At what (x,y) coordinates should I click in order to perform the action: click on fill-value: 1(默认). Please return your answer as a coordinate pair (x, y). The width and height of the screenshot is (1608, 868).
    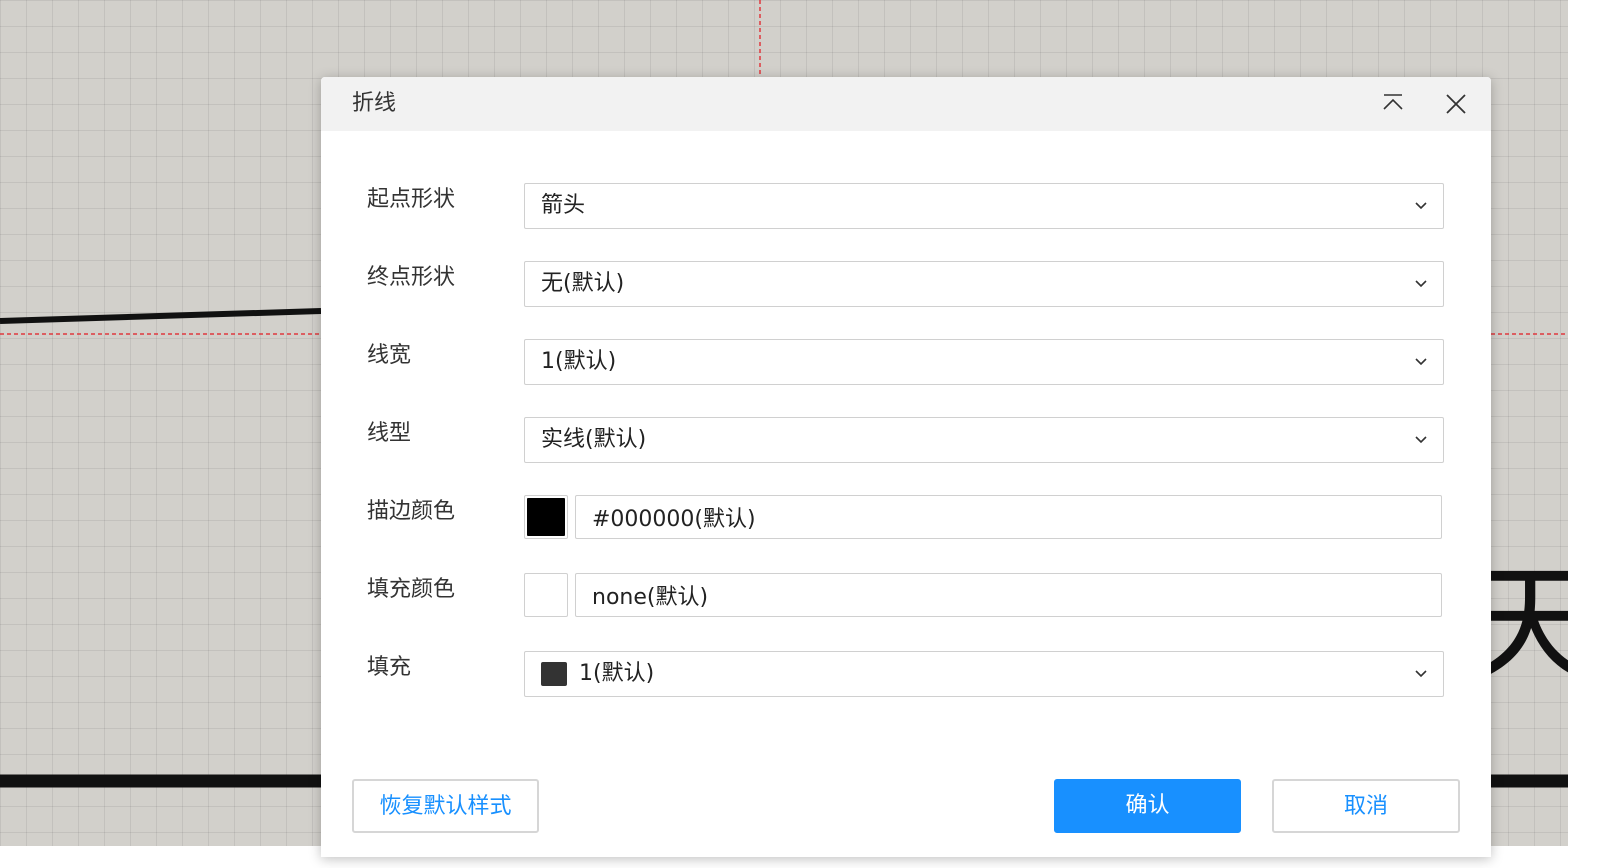
    Looking at the image, I should click on (617, 673).